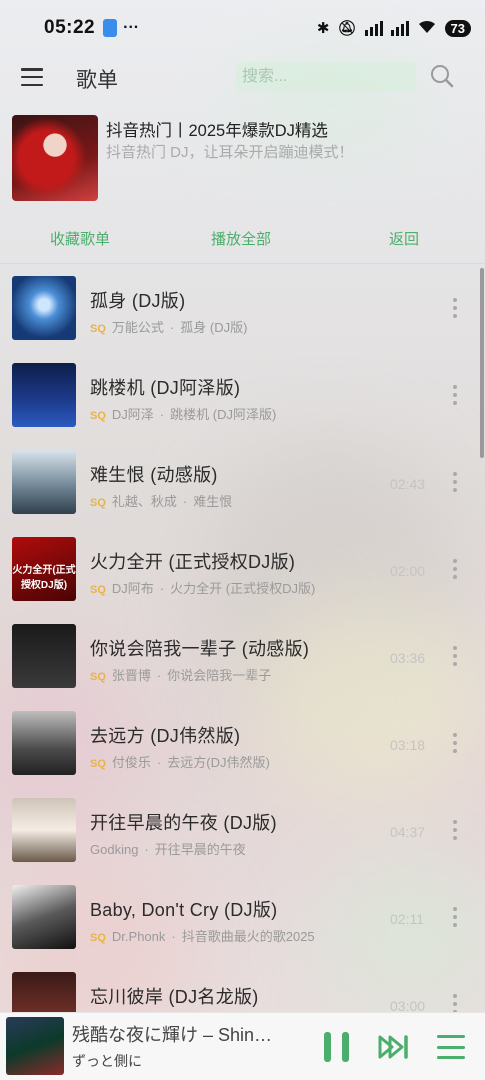  I want to click on song-row: 开往早晨的午夜 (DJ版) Godking · 开往早晨的午夜 04:37, so click(242, 829).